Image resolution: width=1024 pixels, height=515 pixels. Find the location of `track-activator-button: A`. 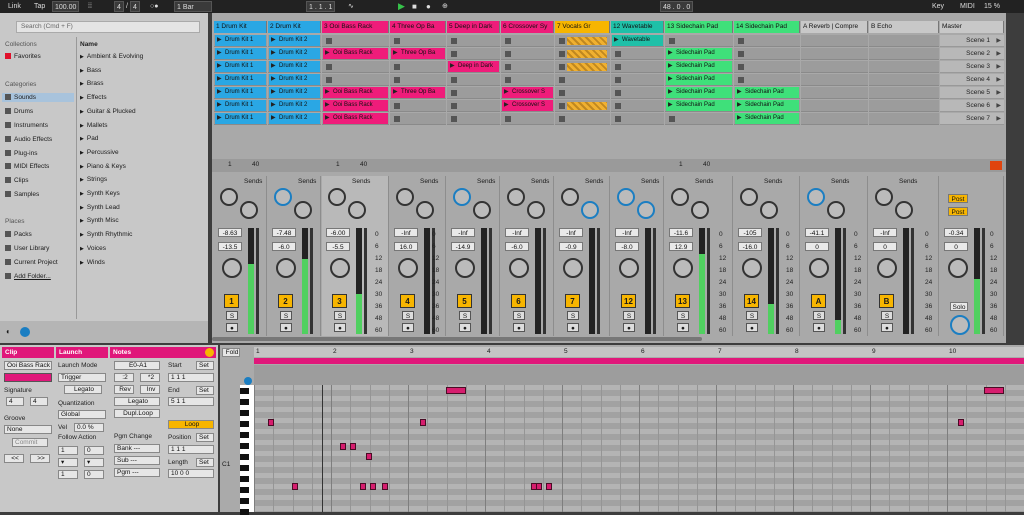

track-activator-button: A is located at coordinates (818, 301).